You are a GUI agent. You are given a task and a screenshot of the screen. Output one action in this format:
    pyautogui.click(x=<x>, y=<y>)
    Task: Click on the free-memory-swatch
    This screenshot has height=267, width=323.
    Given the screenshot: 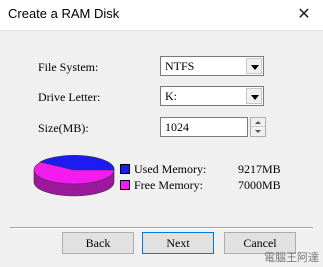 What is the action you would take?
    pyautogui.click(x=125, y=185)
    